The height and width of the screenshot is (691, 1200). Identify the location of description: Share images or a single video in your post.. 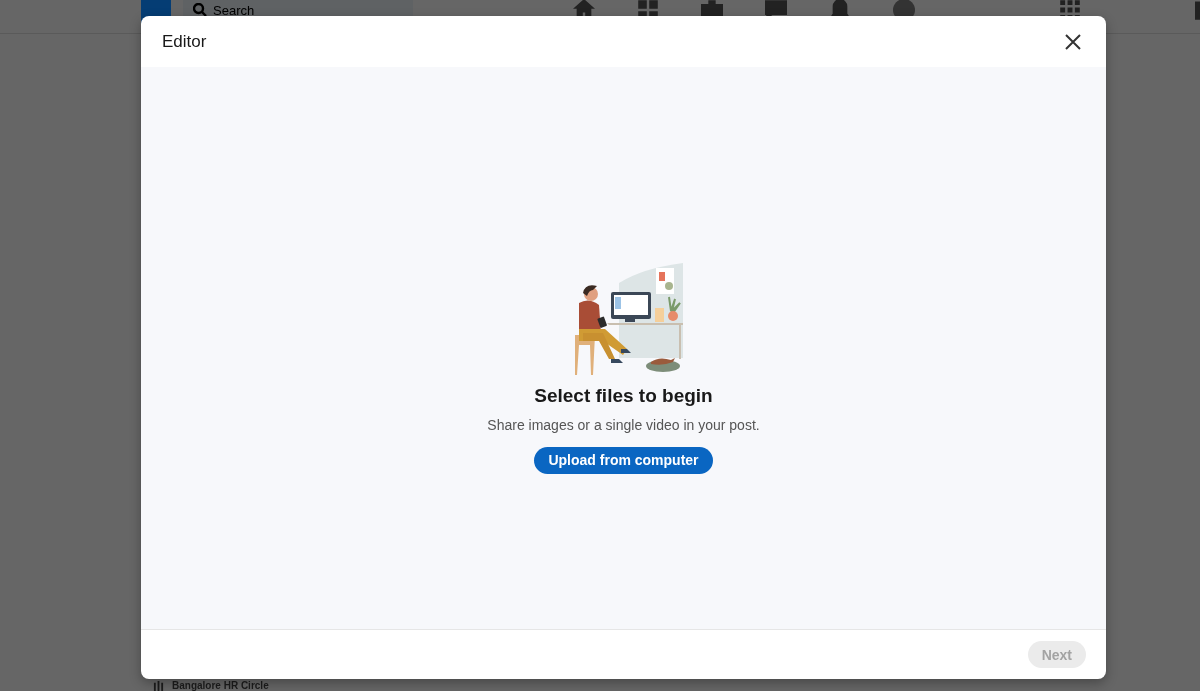
(623, 424).